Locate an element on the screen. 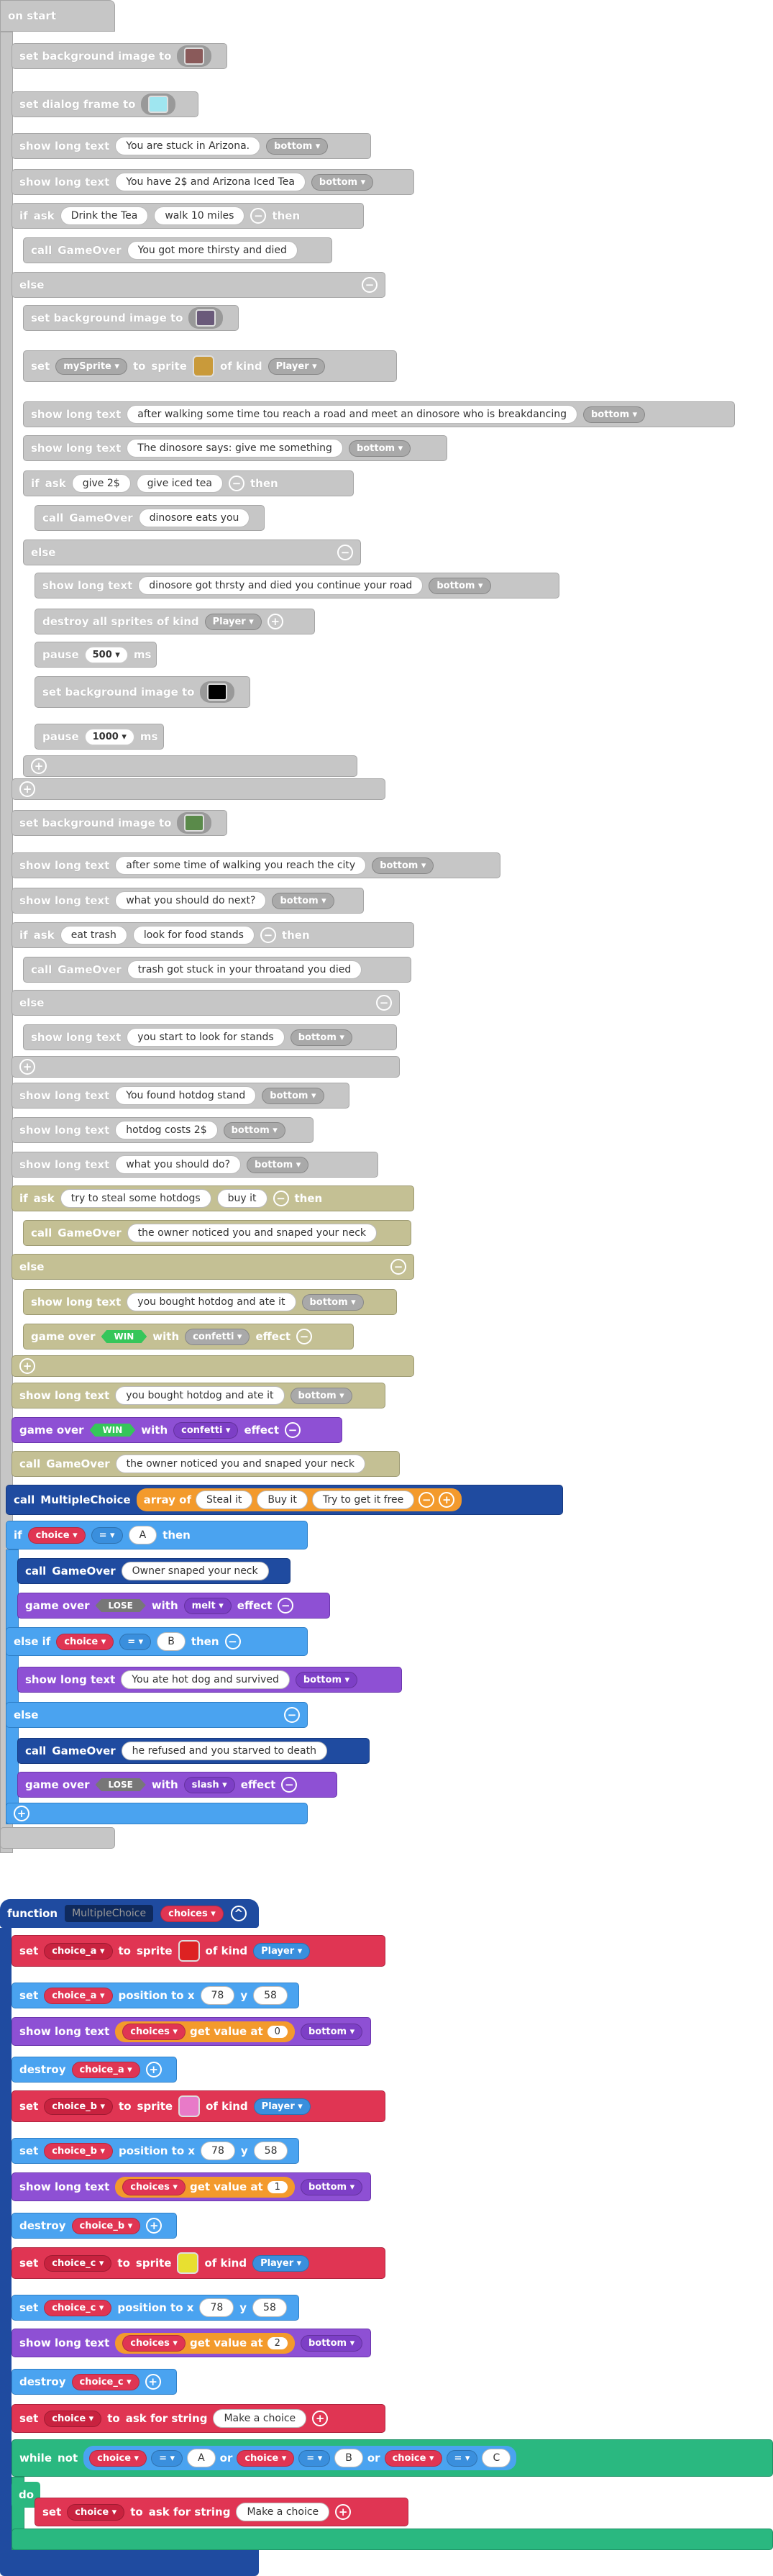  array-item-input: Steal it is located at coordinates (225, 1499).